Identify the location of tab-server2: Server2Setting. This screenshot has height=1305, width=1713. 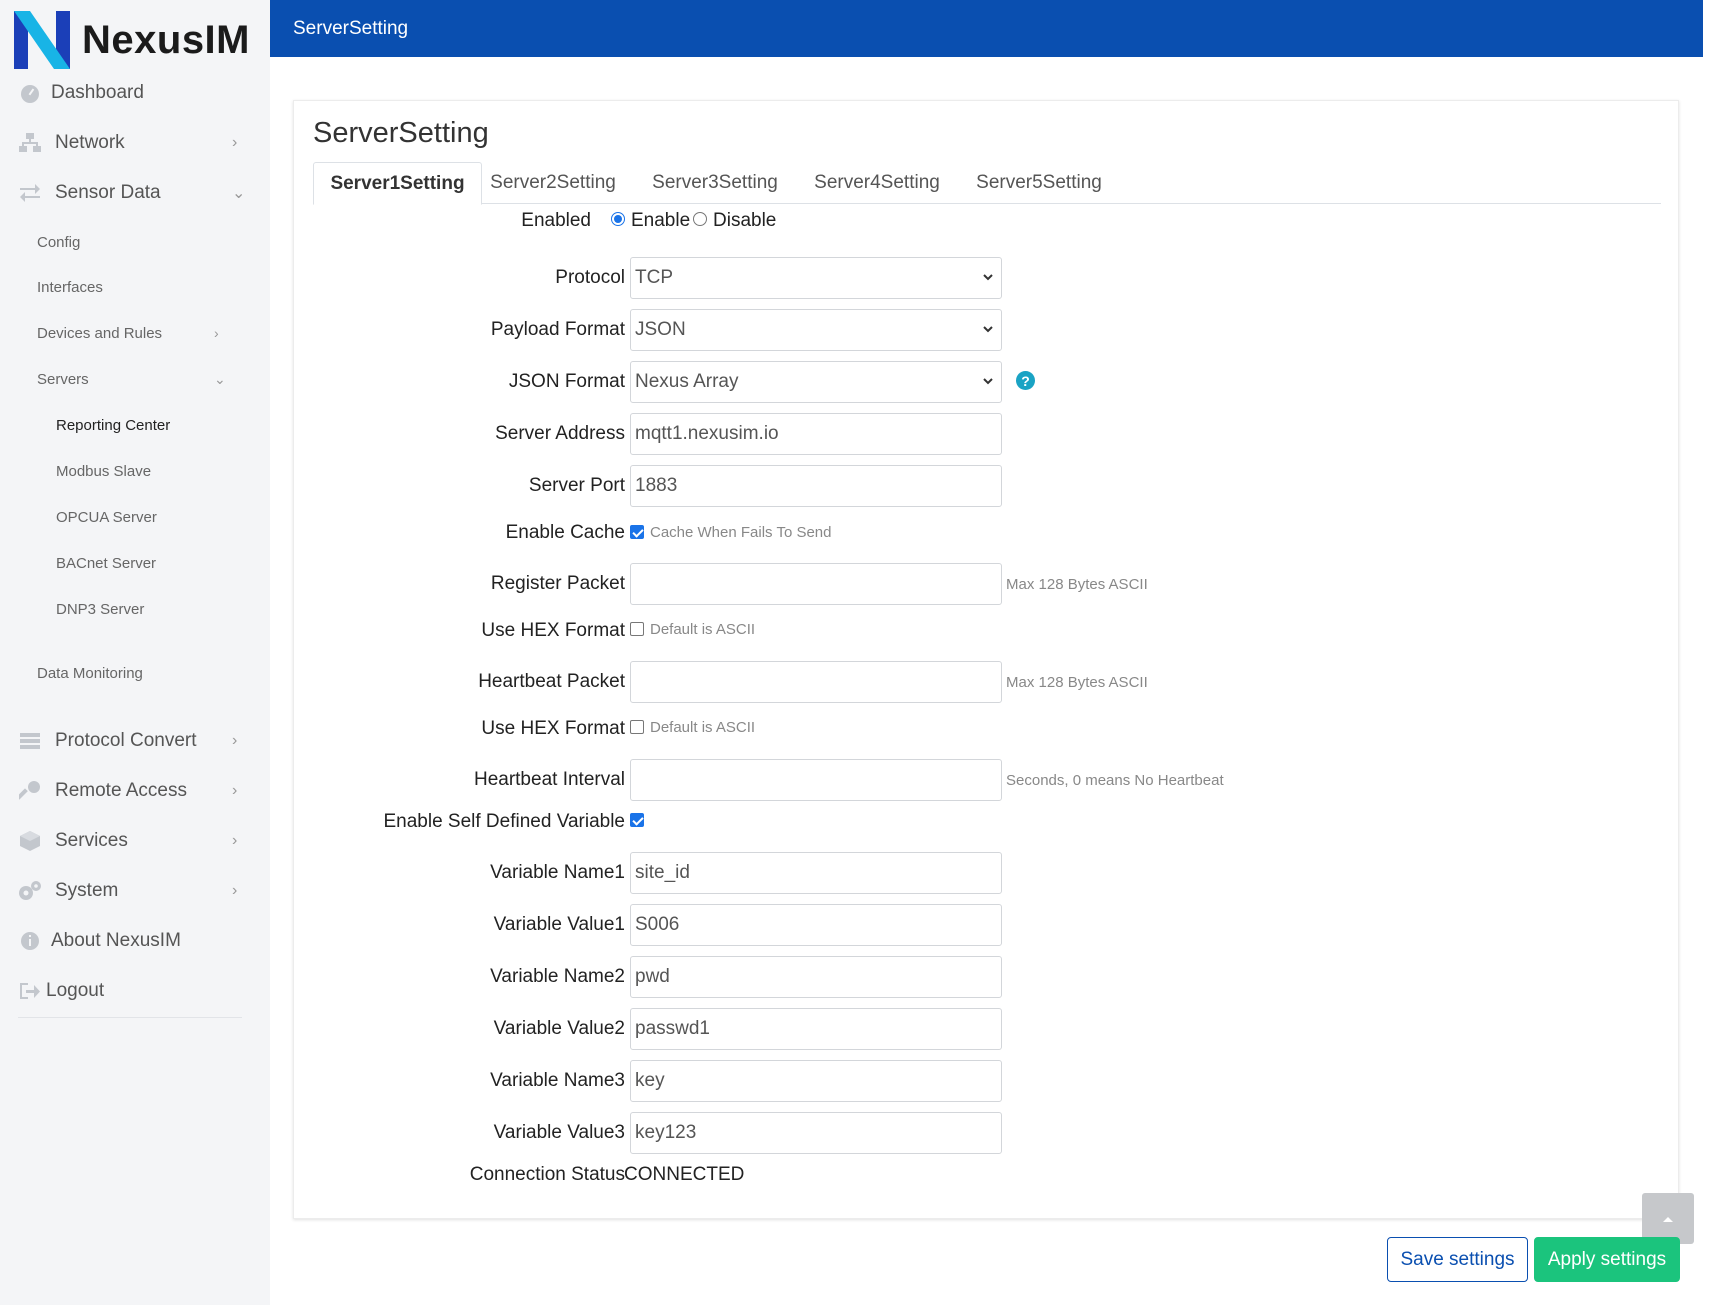
(553, 183).